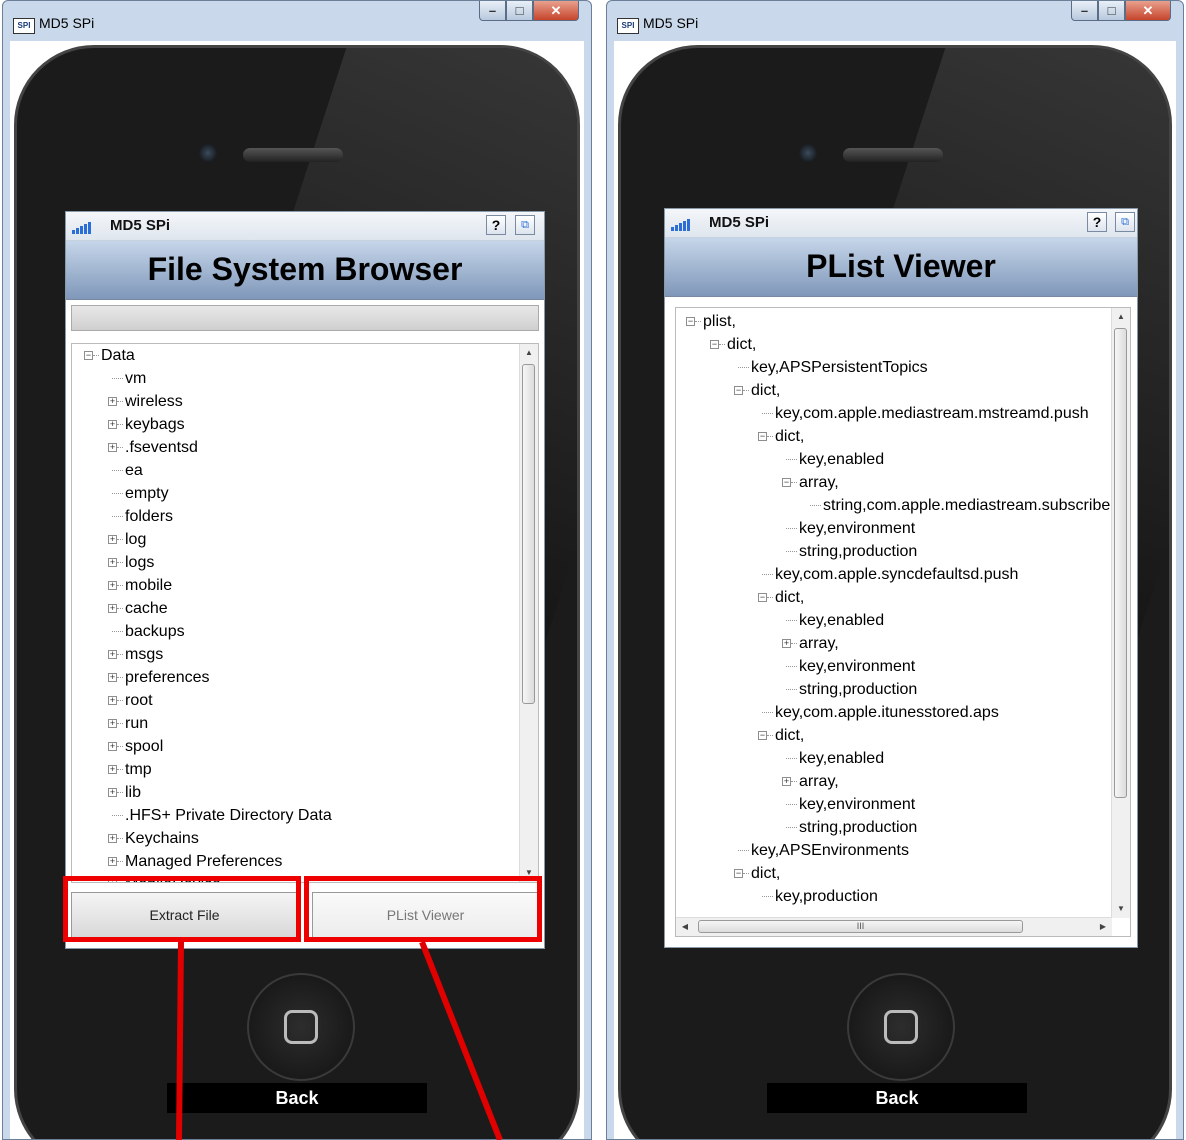 This screenshot has width=1186, height=1140. What do you see at coordinates (685, 927) in the screenshot?
I see `scroll-left-arrow-icon: ◀` at bounding box center [685, 927].